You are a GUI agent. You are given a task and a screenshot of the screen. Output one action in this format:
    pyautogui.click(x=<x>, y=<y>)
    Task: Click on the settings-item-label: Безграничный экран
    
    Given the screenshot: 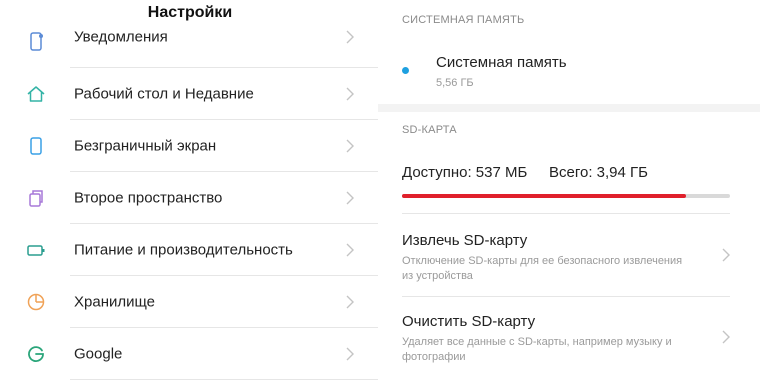 What is the action you would take?
    pyautogui.click(x=145, y=146)
    